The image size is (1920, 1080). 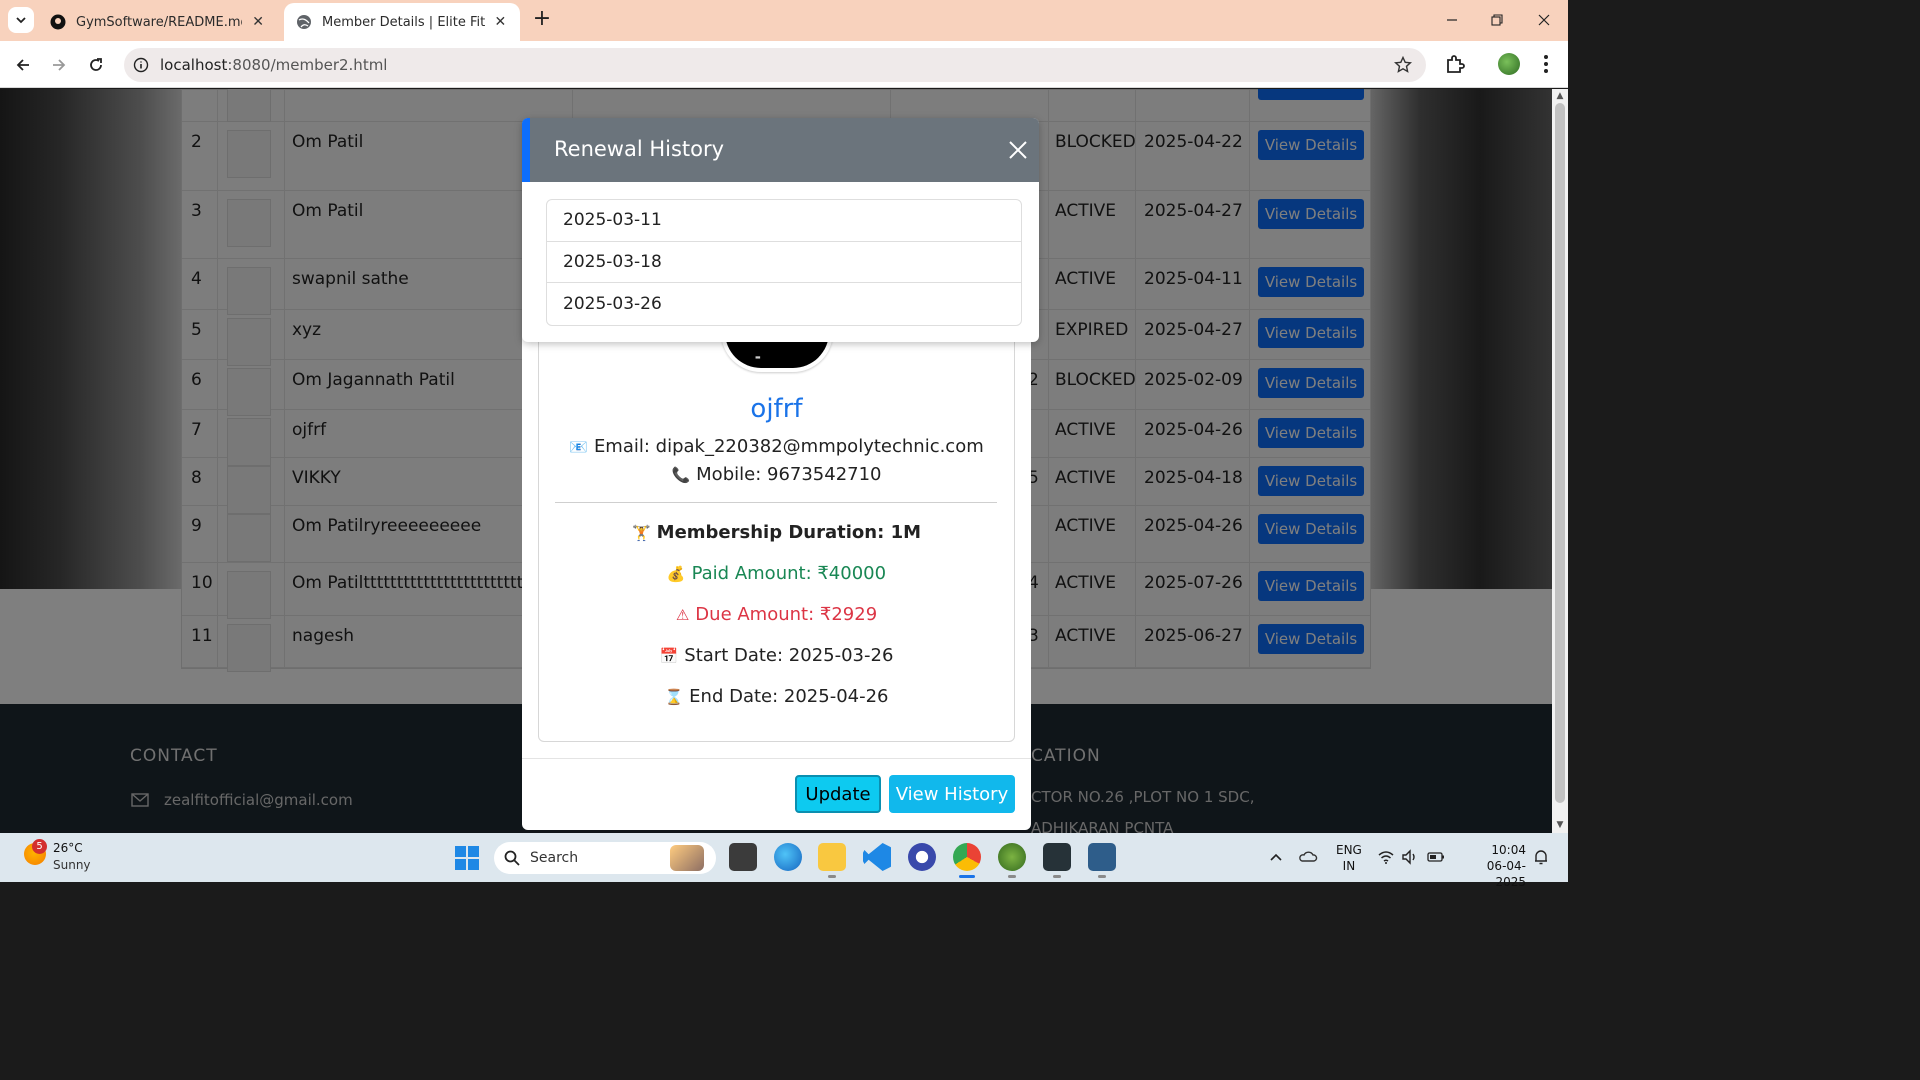 I want to click on member-name: ojfrf, so click(x=776, y=409).